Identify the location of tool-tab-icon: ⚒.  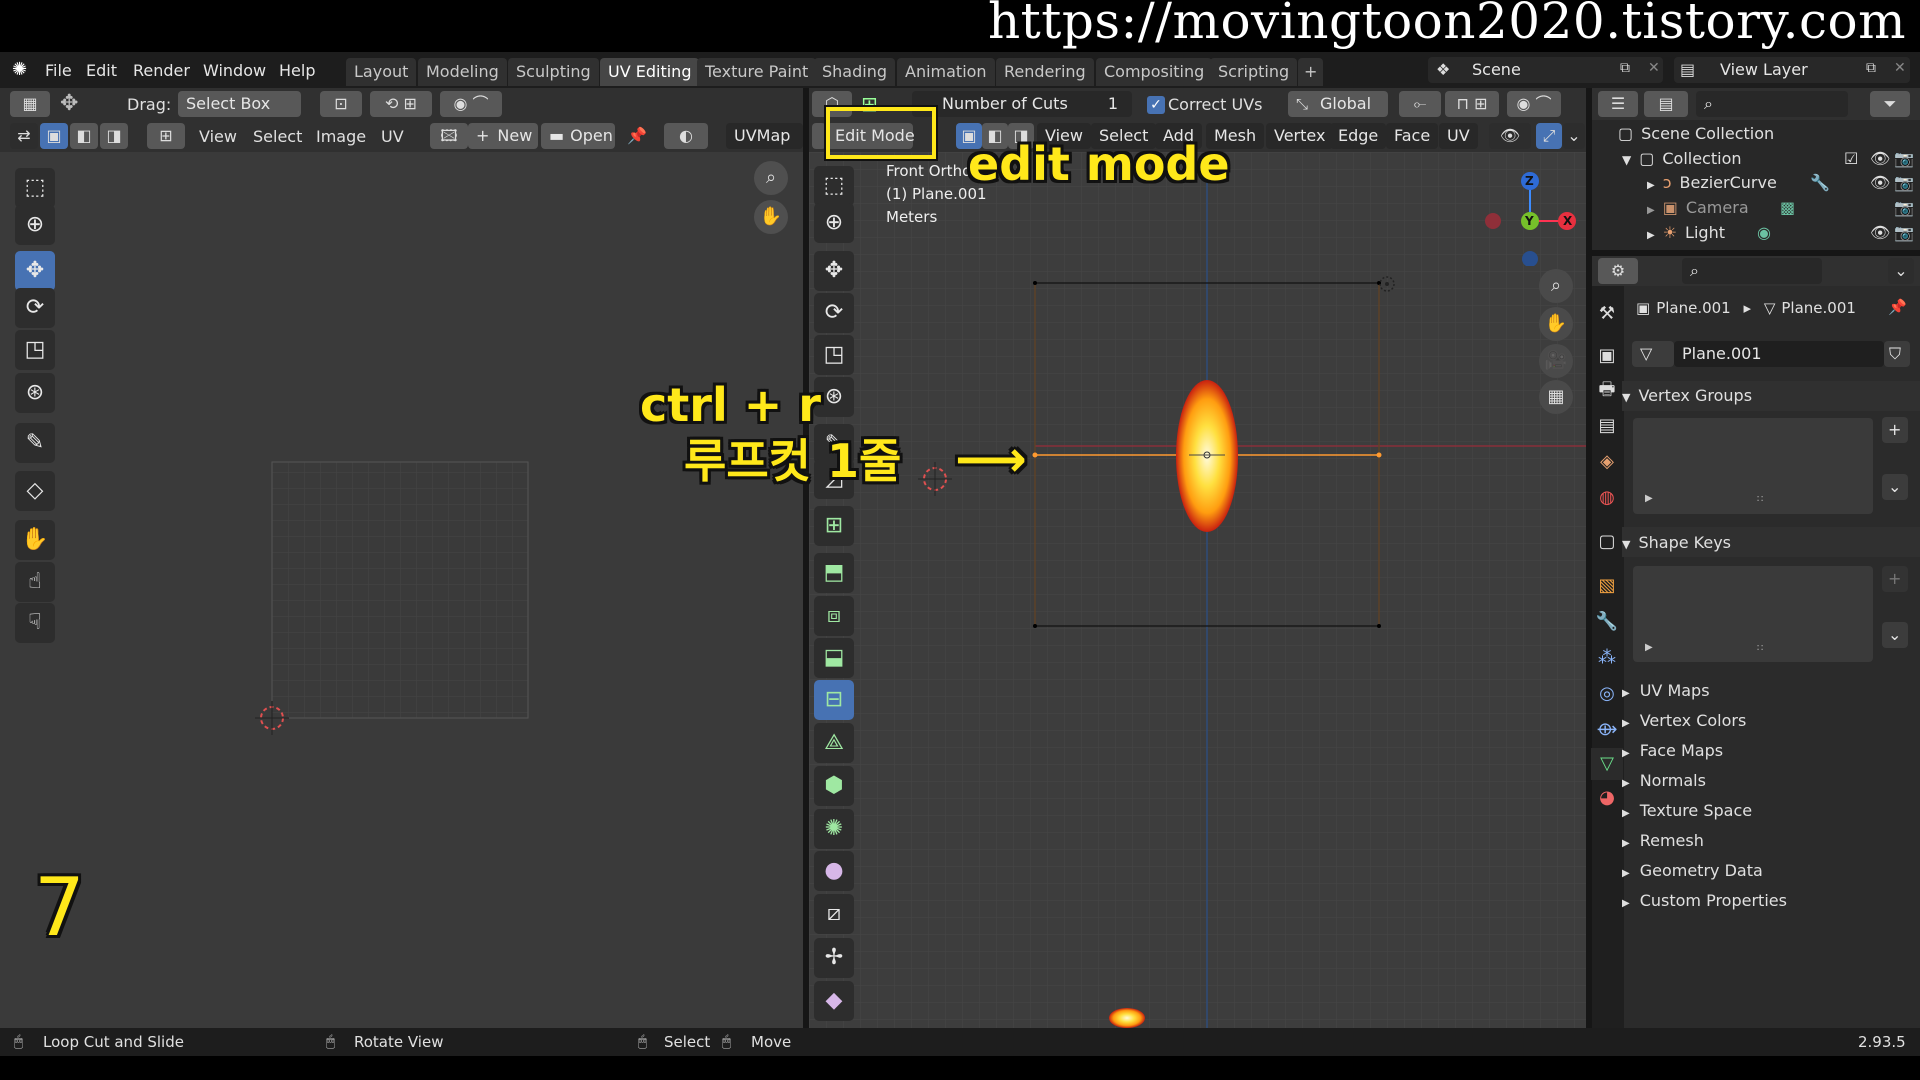
(1607, 314).